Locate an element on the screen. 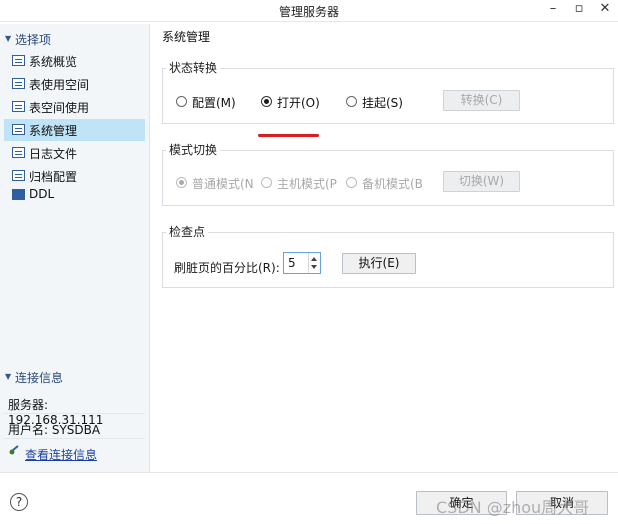  sidebar-item-table-space-usage: 表使用空间 is located at coordinates (74, 84).